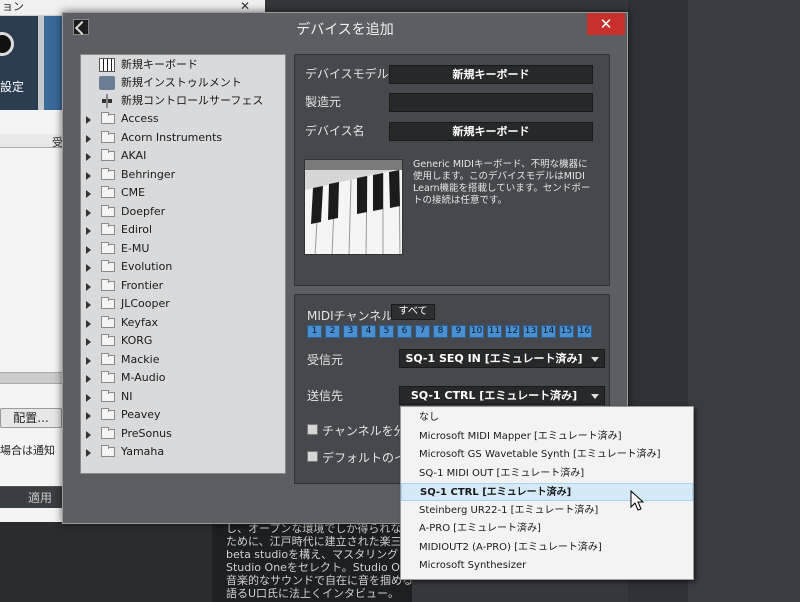 This screenshot has width=800, height=602. I want to click on split-channels-checkbox, so click(312, 429).